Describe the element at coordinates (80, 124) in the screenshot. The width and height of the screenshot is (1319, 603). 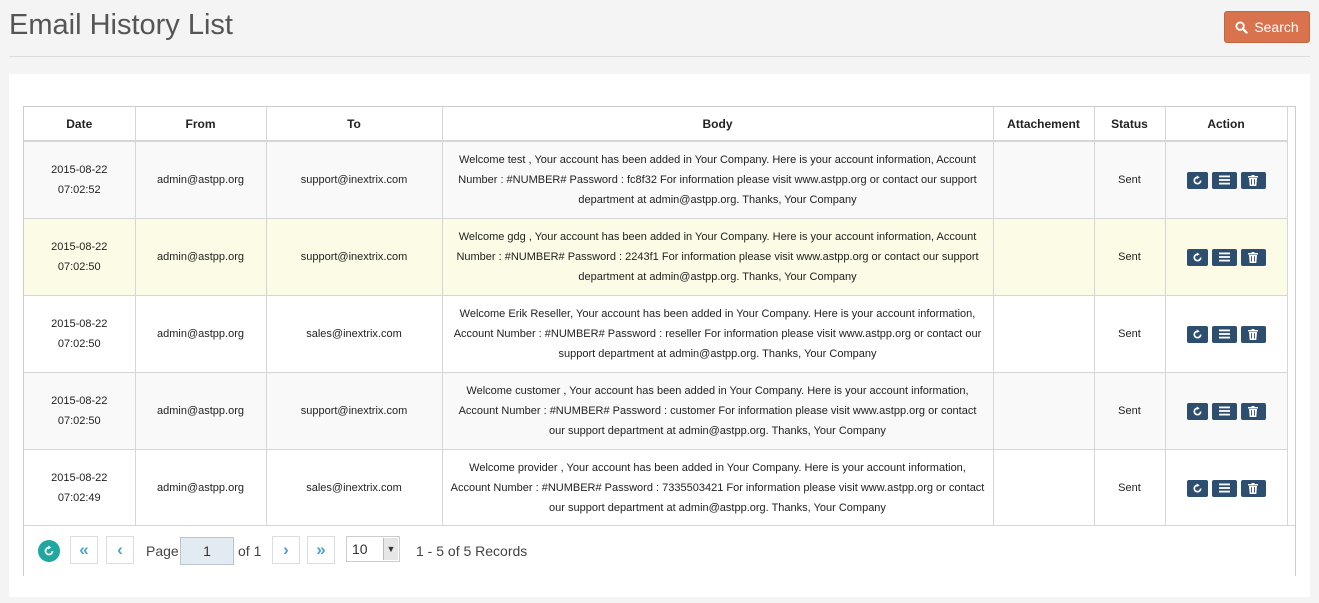
I see `column-header-date: Date` at that location.